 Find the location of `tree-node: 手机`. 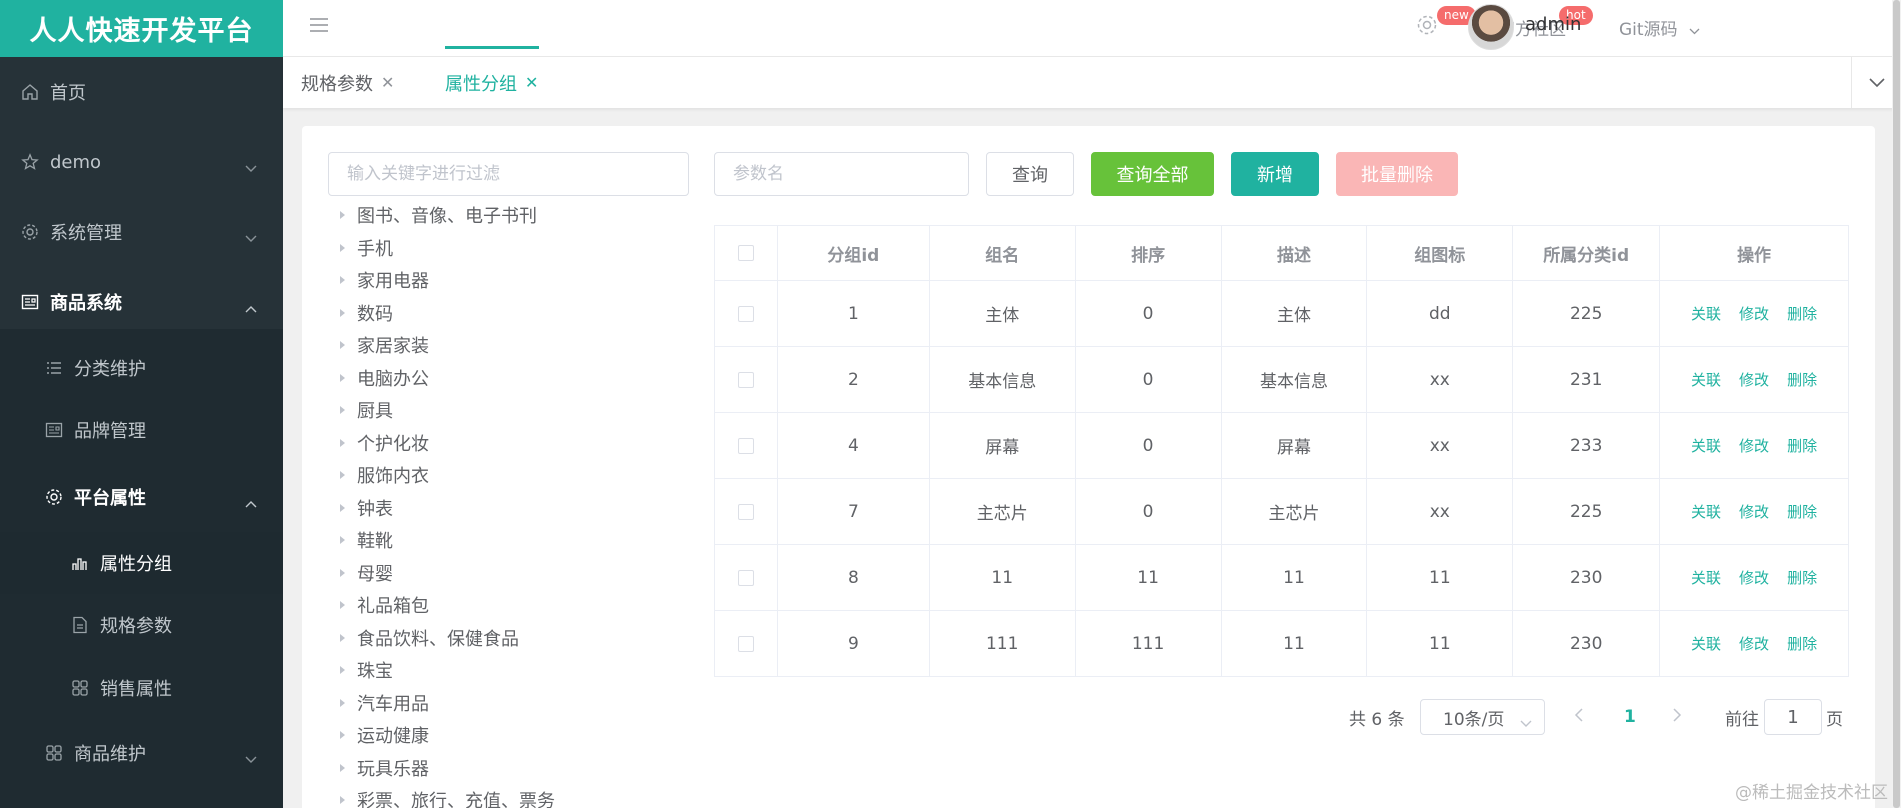

tree-node: 手机 is located at coordinates (508, 248).